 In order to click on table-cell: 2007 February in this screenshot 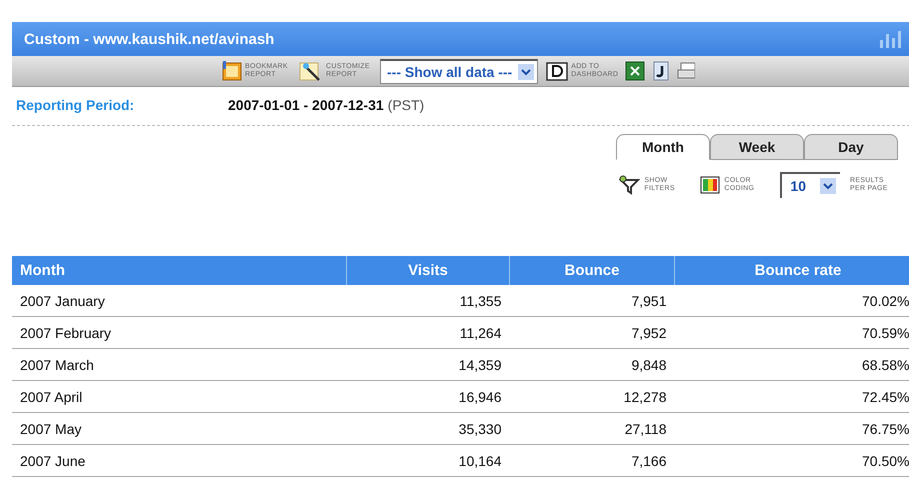, I will do `click(179, 332)`.